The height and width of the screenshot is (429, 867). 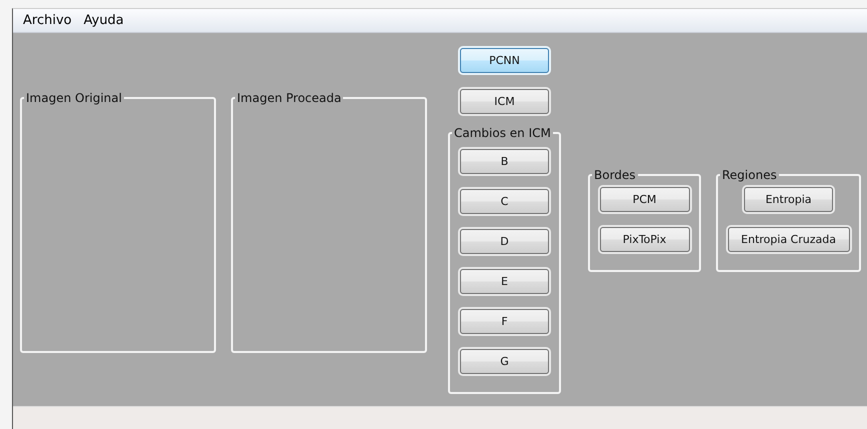 I want to click on menu-item: Ayuda, so click(x=106, y=20).